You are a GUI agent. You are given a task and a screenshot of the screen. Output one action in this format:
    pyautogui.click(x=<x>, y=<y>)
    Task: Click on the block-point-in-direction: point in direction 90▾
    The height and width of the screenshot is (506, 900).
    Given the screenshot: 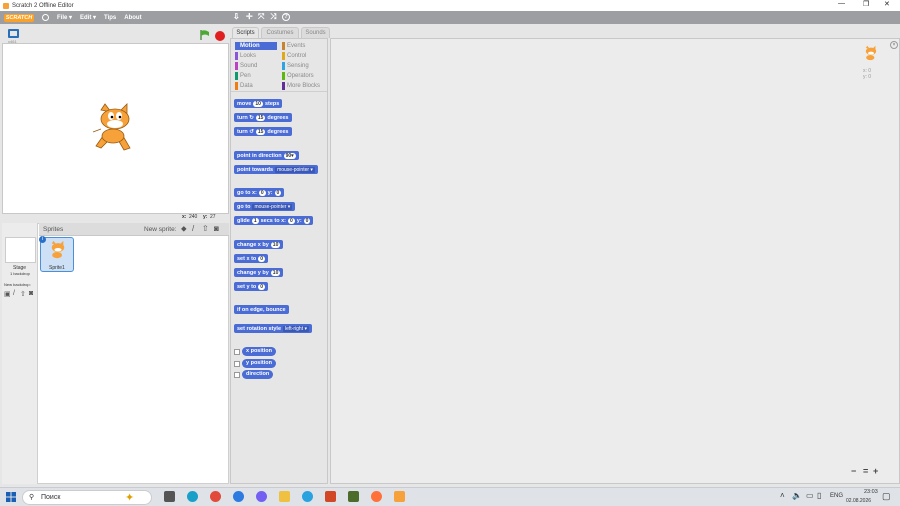 What is the action you would take?
    pyautogui.click(x=266, y=155)
    